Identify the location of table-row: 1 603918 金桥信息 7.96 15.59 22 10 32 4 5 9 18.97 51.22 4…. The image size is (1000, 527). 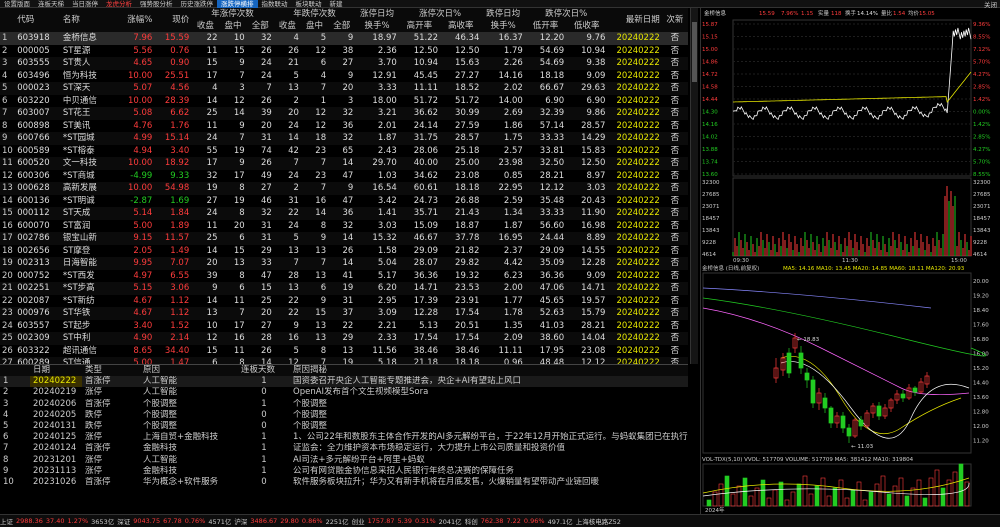
(344, 38).